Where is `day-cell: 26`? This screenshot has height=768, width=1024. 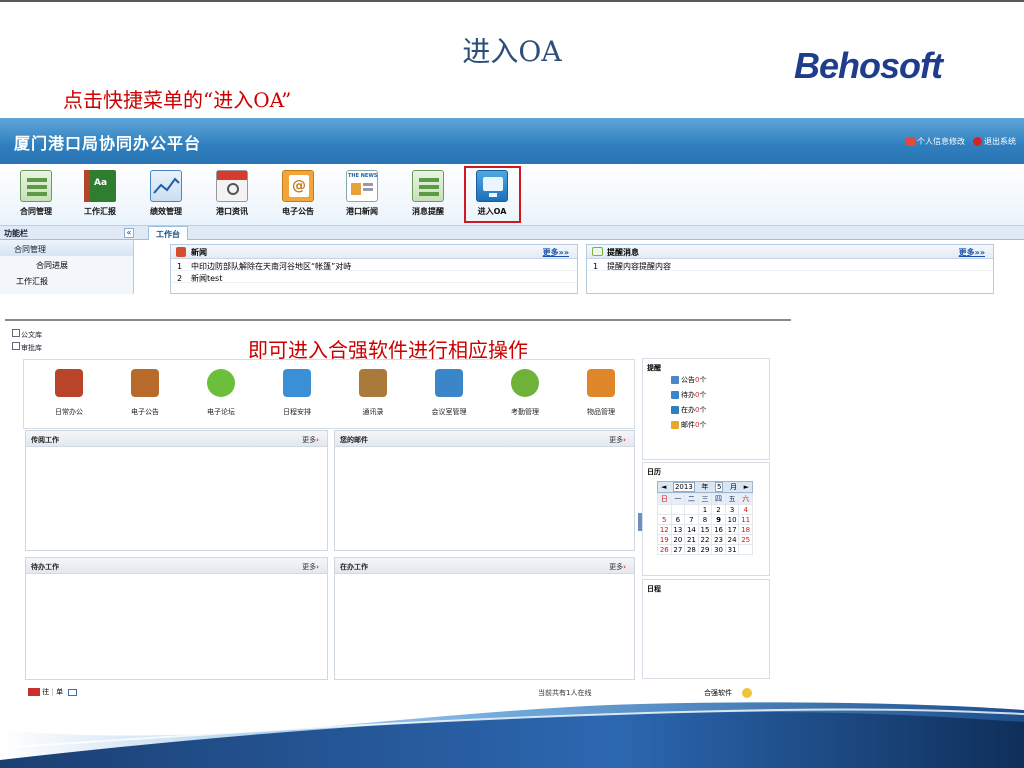 day-cell: 26 is located at coordinates (664, 549).